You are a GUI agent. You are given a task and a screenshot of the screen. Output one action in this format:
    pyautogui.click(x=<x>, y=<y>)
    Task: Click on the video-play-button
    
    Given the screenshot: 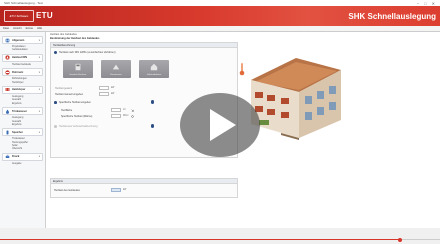 What is the action you would take?
    pyautogui.click(x=220, y=125)
    